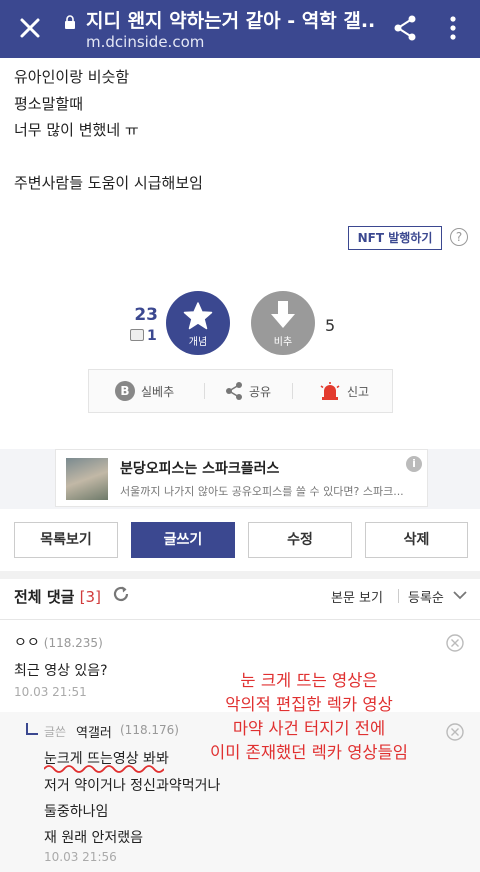 The width and height of the screenshot is (480, 872). I want to click on share-post-button: 공유, so click(248, 391).